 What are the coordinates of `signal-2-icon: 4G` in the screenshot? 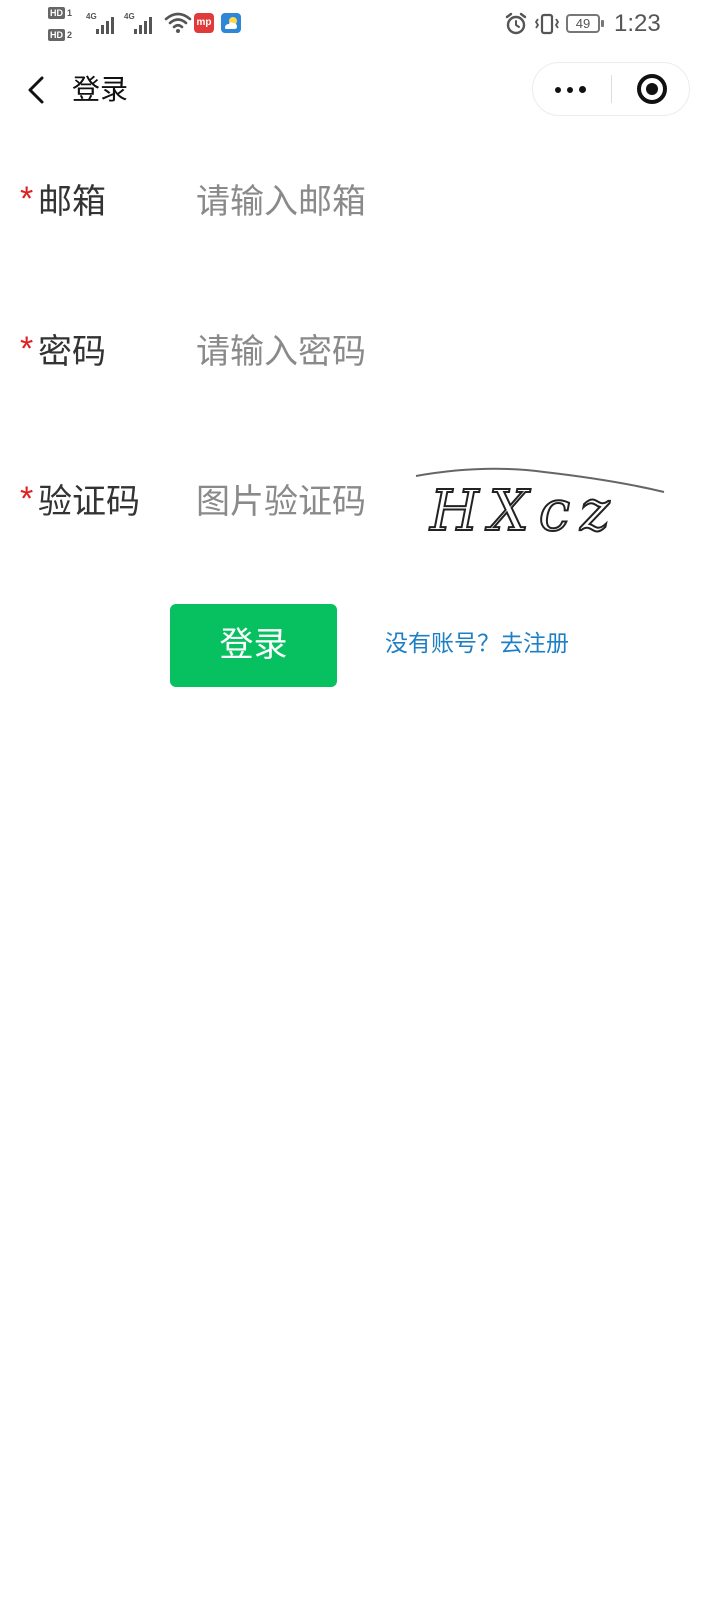 It's located at (141, 23).